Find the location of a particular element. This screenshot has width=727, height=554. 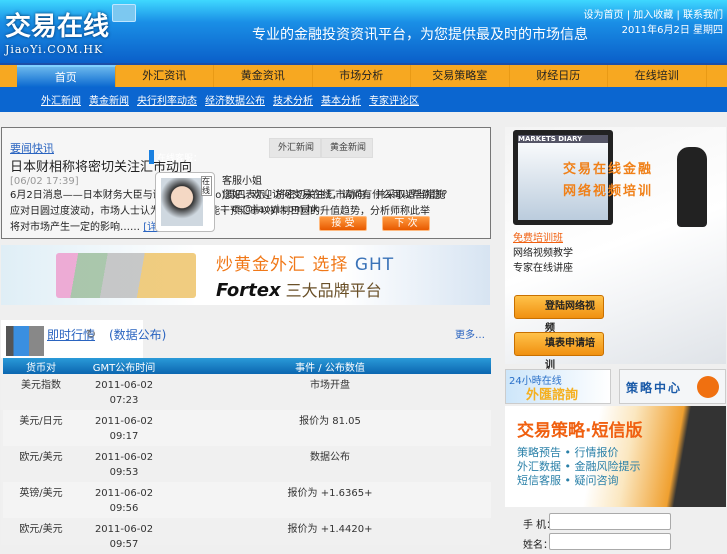

time-text: 09:56 is located at coordinates (124, 508).